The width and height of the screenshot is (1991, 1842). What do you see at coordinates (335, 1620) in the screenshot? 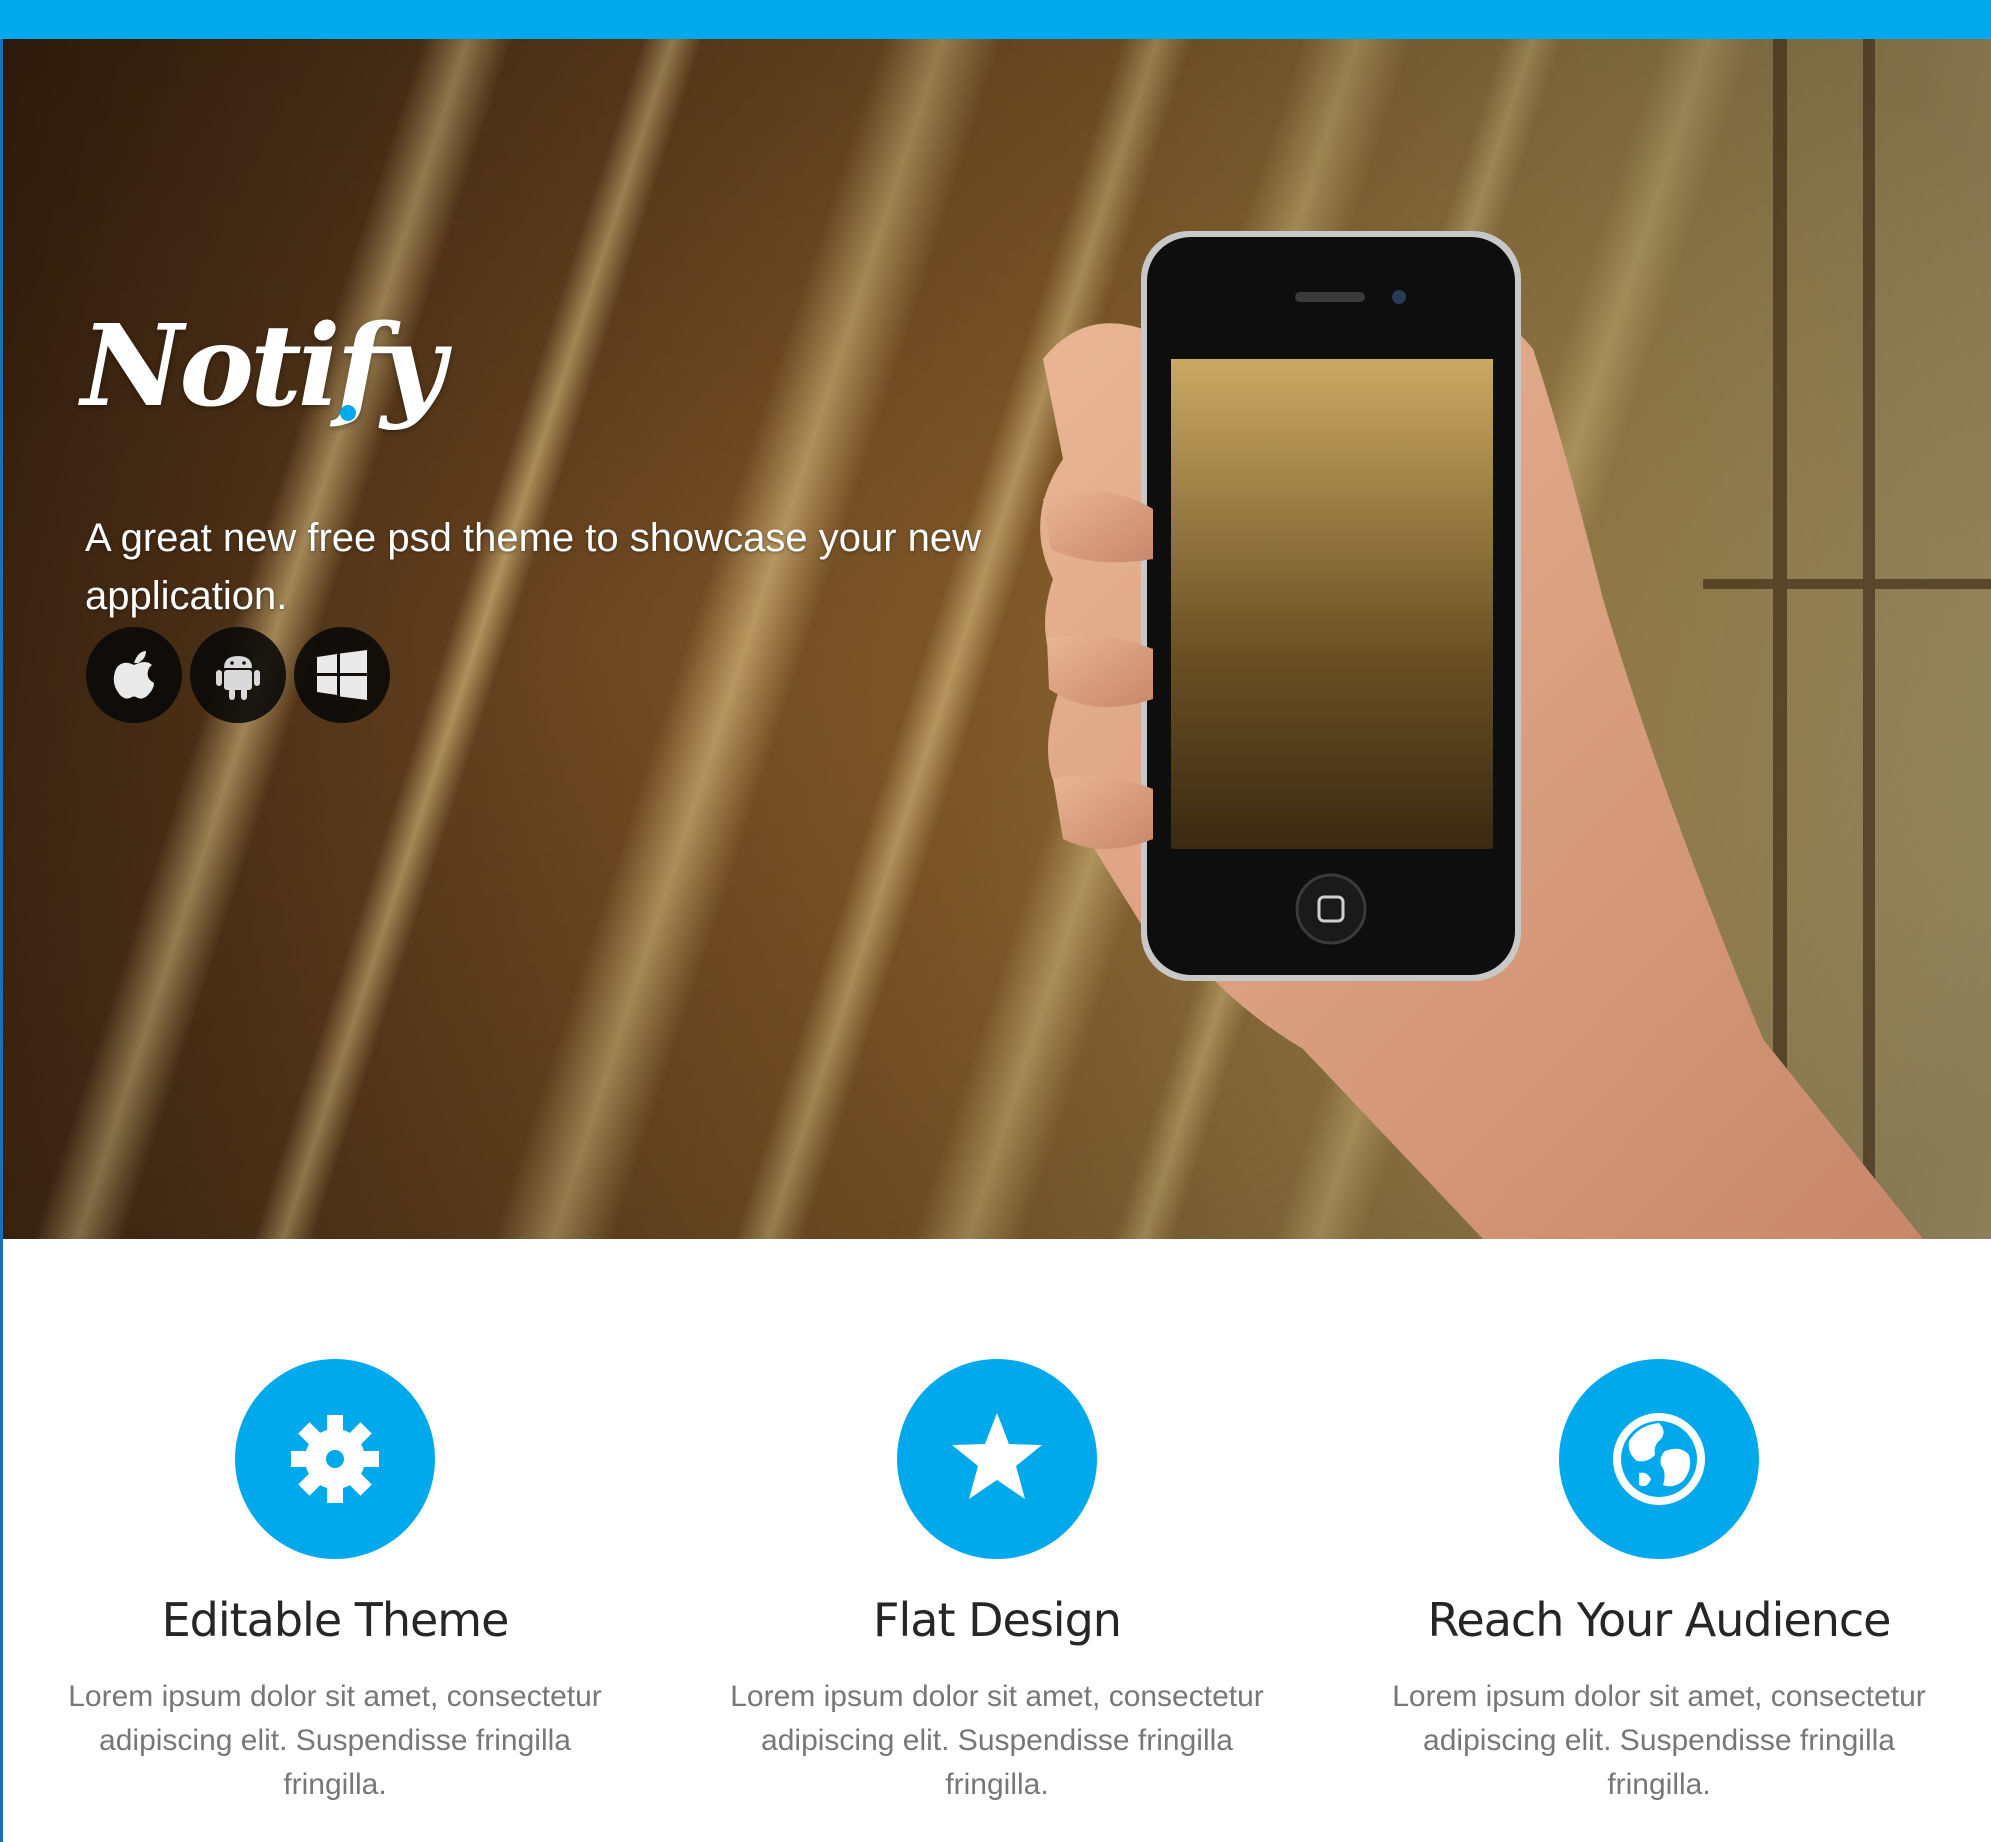
I see `feature-title: Editable Theme` at bounding box center [335, 1620].